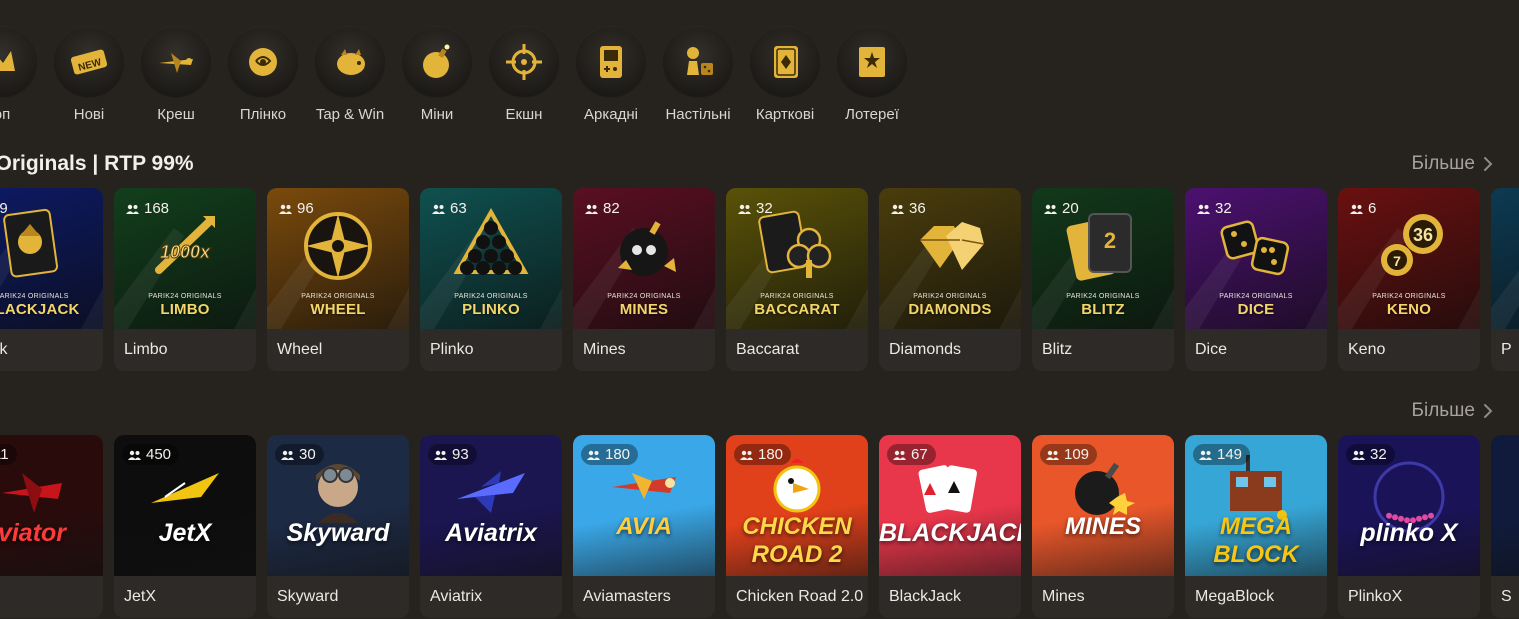  What do you see at coordinates (919, 454) in the screenshot?
I see `player-count-value: 67` at bounding box center [919, 454].